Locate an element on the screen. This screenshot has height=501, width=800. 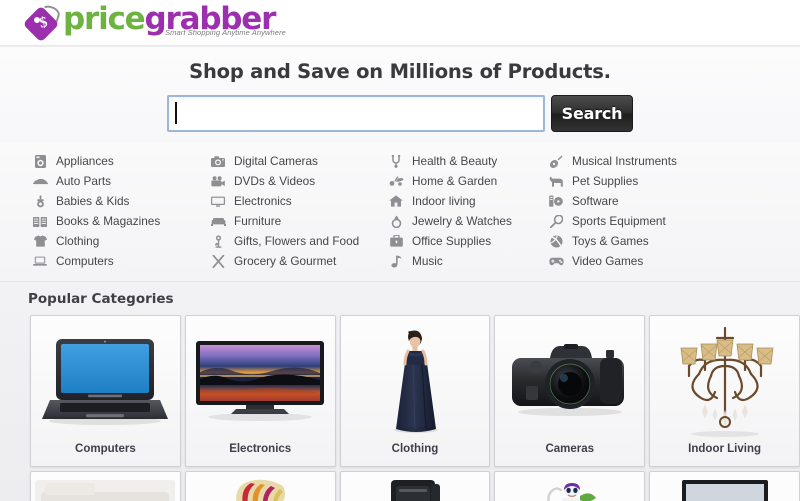
category-link-clothing: Clothing is located at coordinates (121, 241).